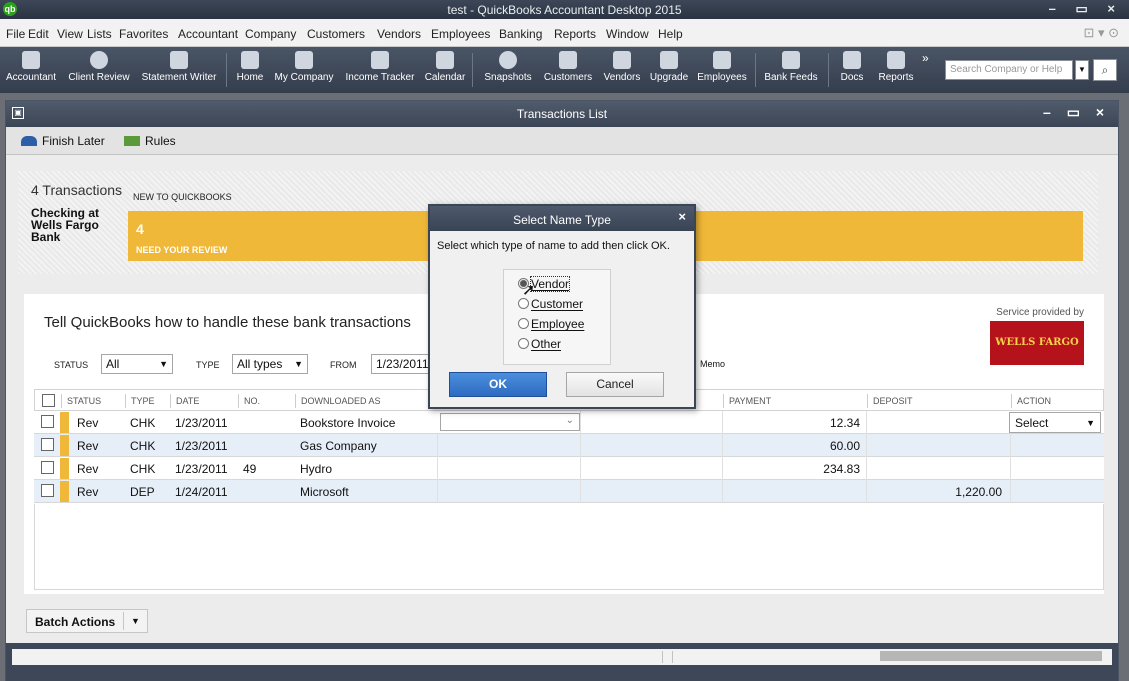 This screenshot has width=1129, height=681. What do you see at coordinates (539, 344) in the screenshot?
I see `radio-other: Other` at bounding box center [539, 344].